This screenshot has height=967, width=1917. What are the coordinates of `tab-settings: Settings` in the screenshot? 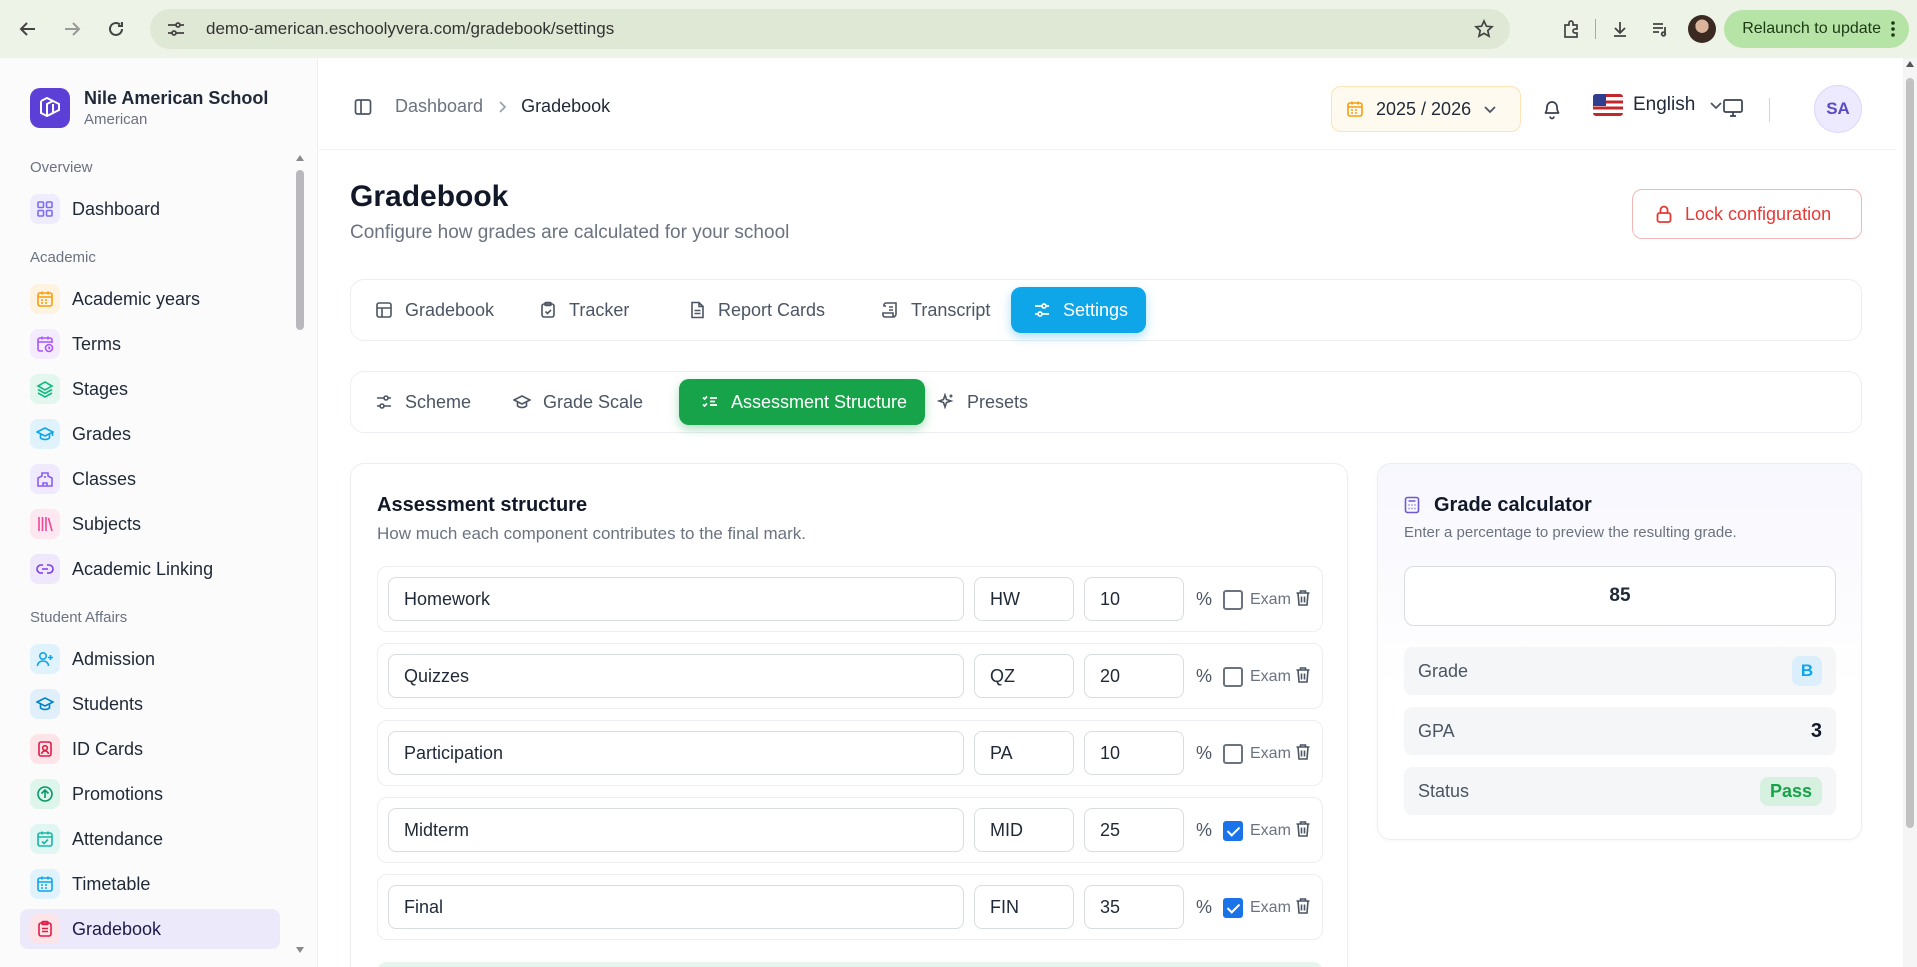 It's located at (1079, 310).